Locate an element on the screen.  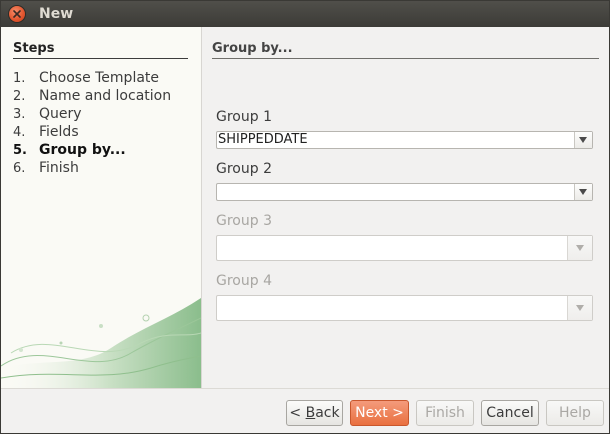
back-button: < Back is located at coordinates (314, 413).